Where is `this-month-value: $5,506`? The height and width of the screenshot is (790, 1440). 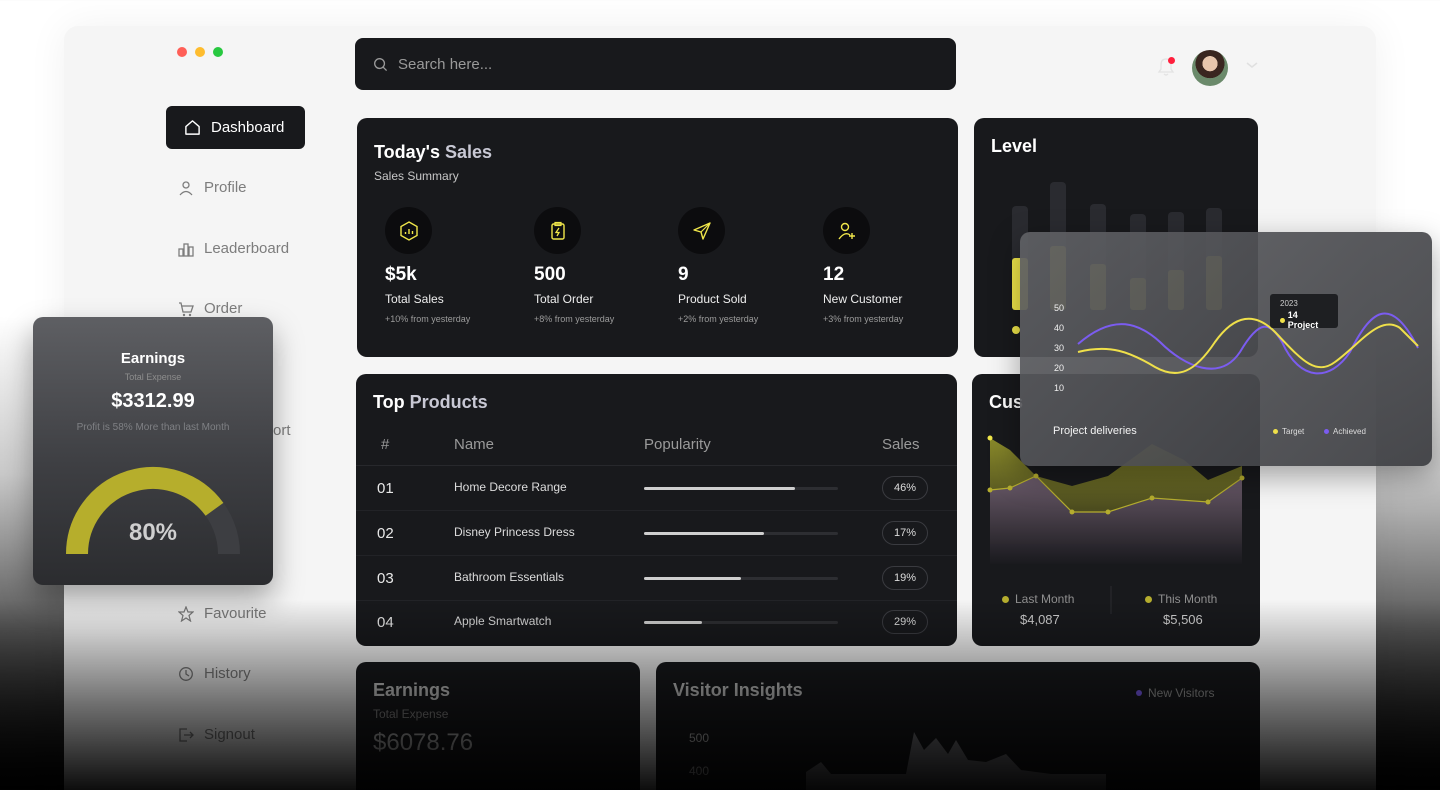 this-month-value: $5,506 is located at coordinates (1183, 619).